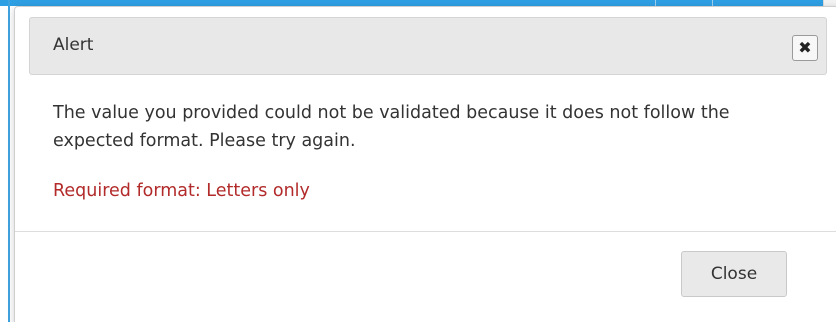 The image size is (836, 322). Describe the element at coordinates (73, 45) in the screenshot. I see `dialog-title: Alert` at that location.